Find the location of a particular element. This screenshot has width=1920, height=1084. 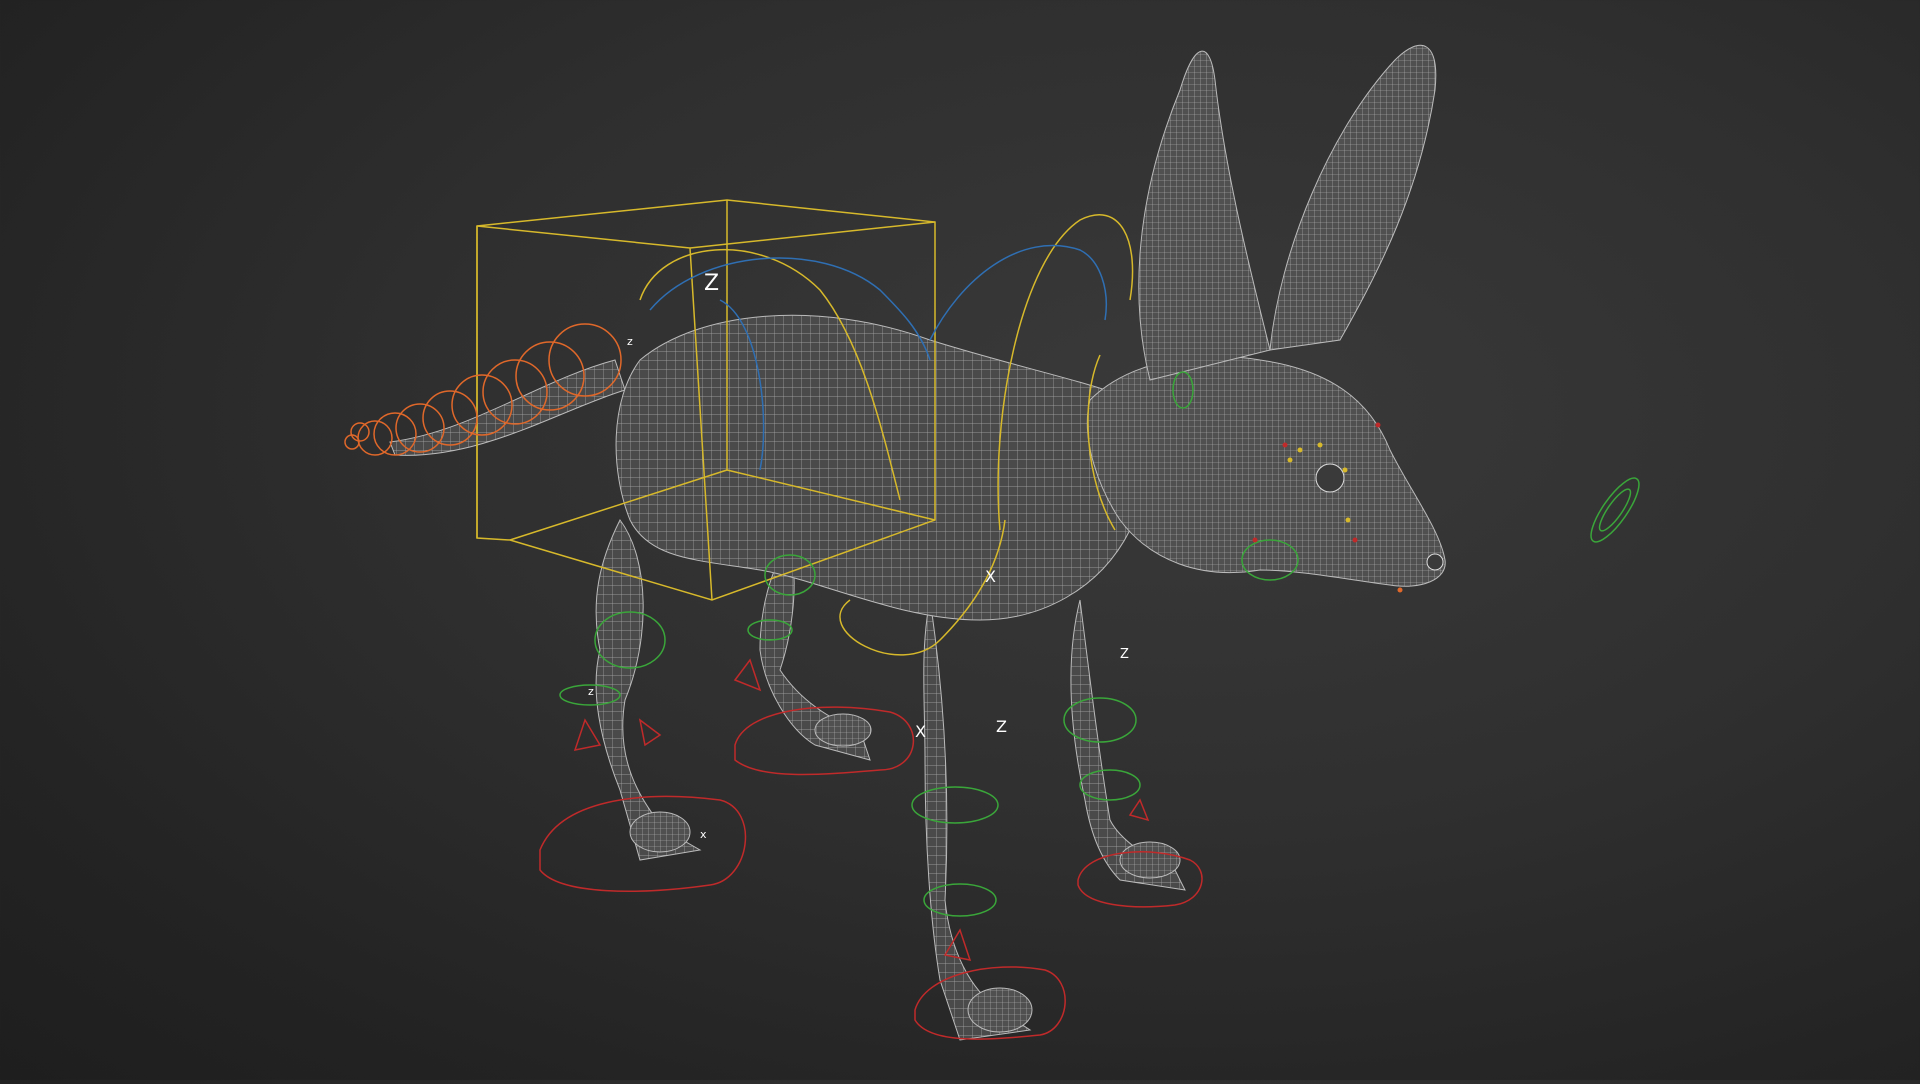

tail-z-label: z is located at coordinates (630, 341).